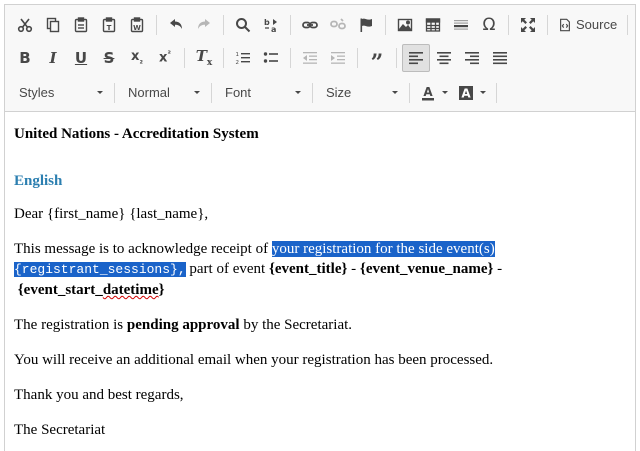  I want to click on toolbar-row-1: T W ba Ω Source, so click(323, 24).